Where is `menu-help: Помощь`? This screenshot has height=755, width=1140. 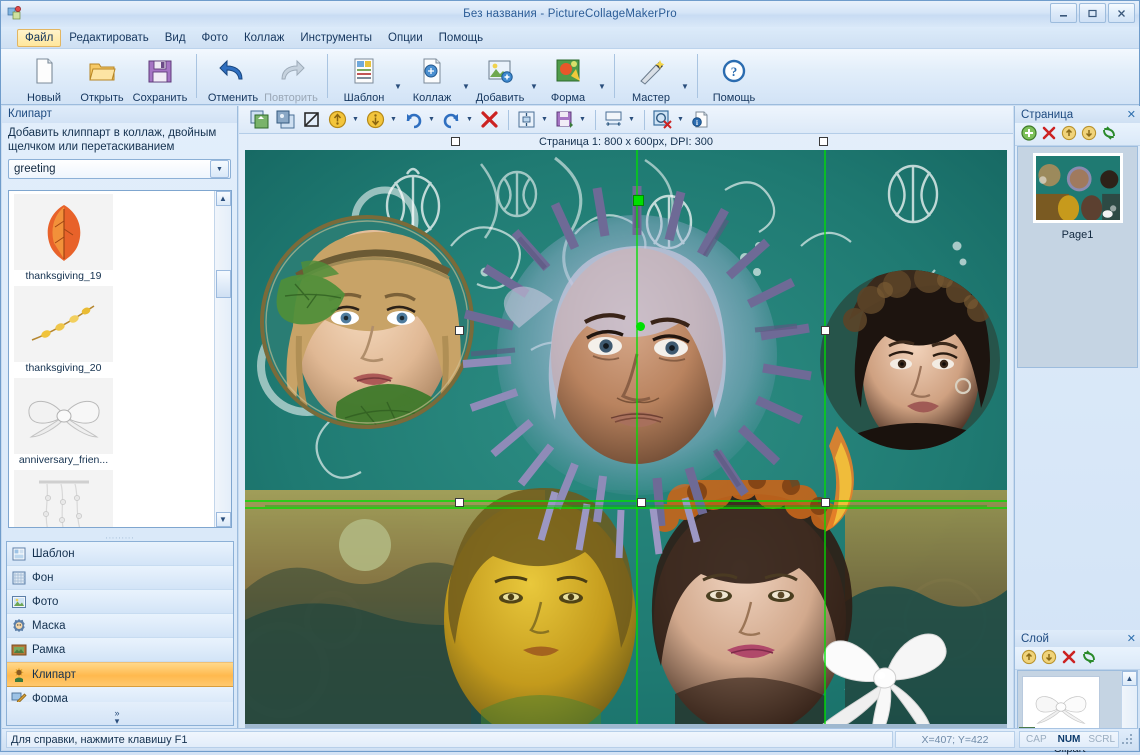
menu-help: Помощь is located at coordinates (461, 38).